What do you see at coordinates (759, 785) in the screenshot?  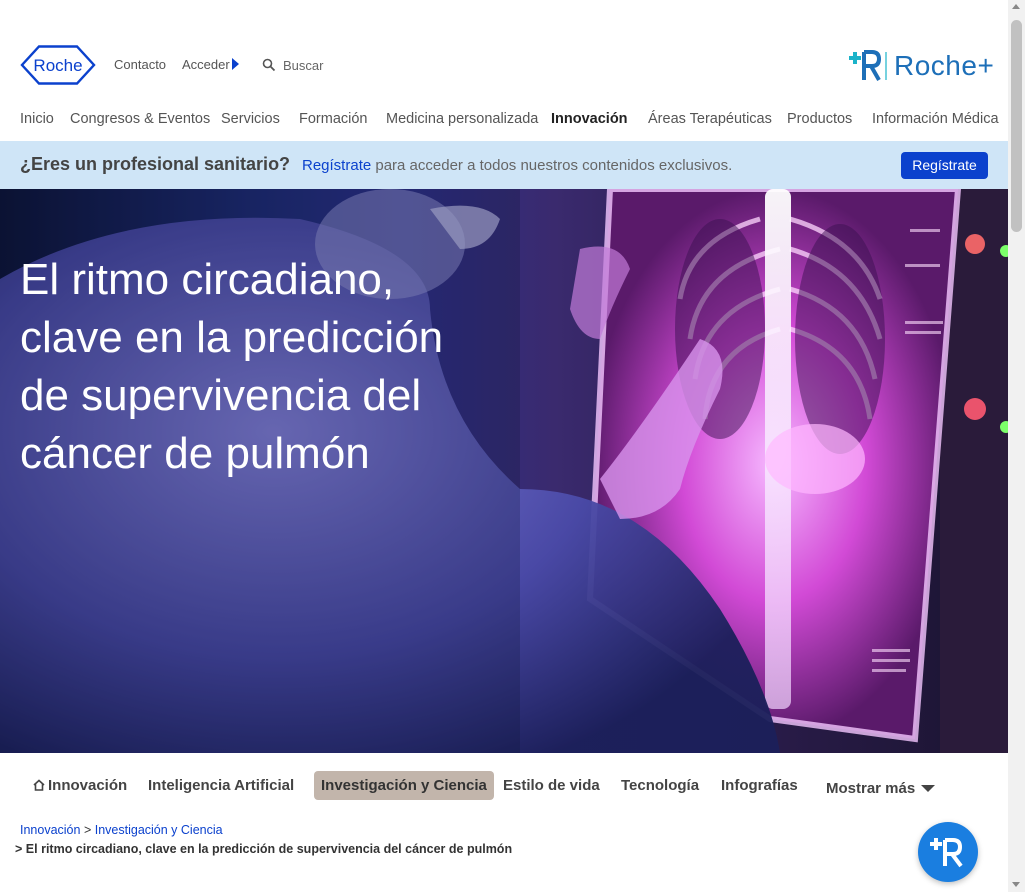 I see `subnav-item-infografias: Infografías` at bounding box center [759, 785].